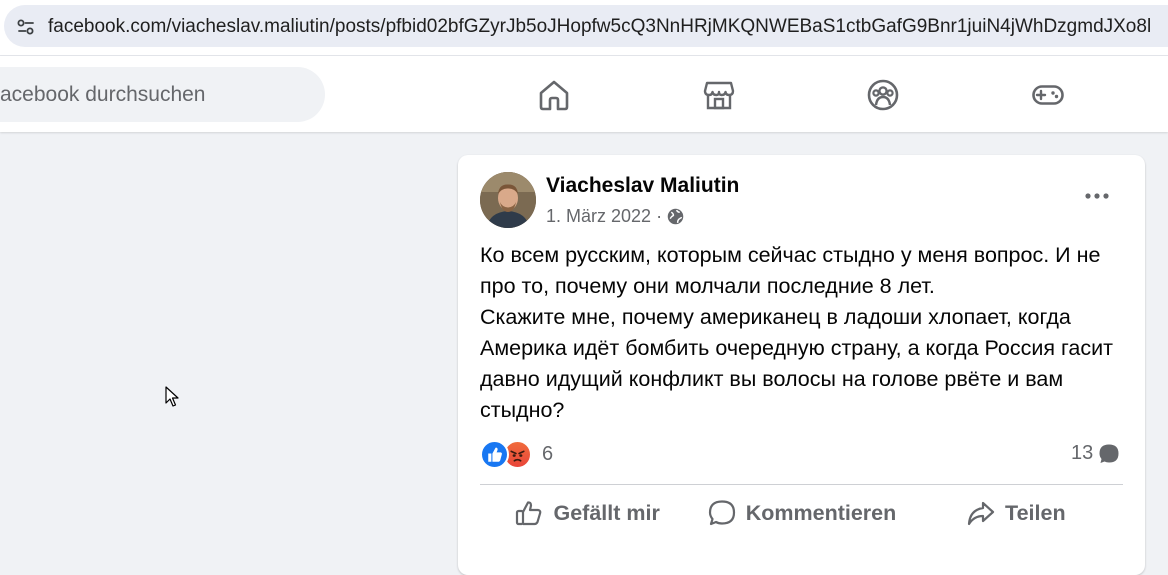 This screenshot has width=1168, height=575. Describe the element at coordinates (584, 94) in the screenshot. I see `facebook-header` at that location.